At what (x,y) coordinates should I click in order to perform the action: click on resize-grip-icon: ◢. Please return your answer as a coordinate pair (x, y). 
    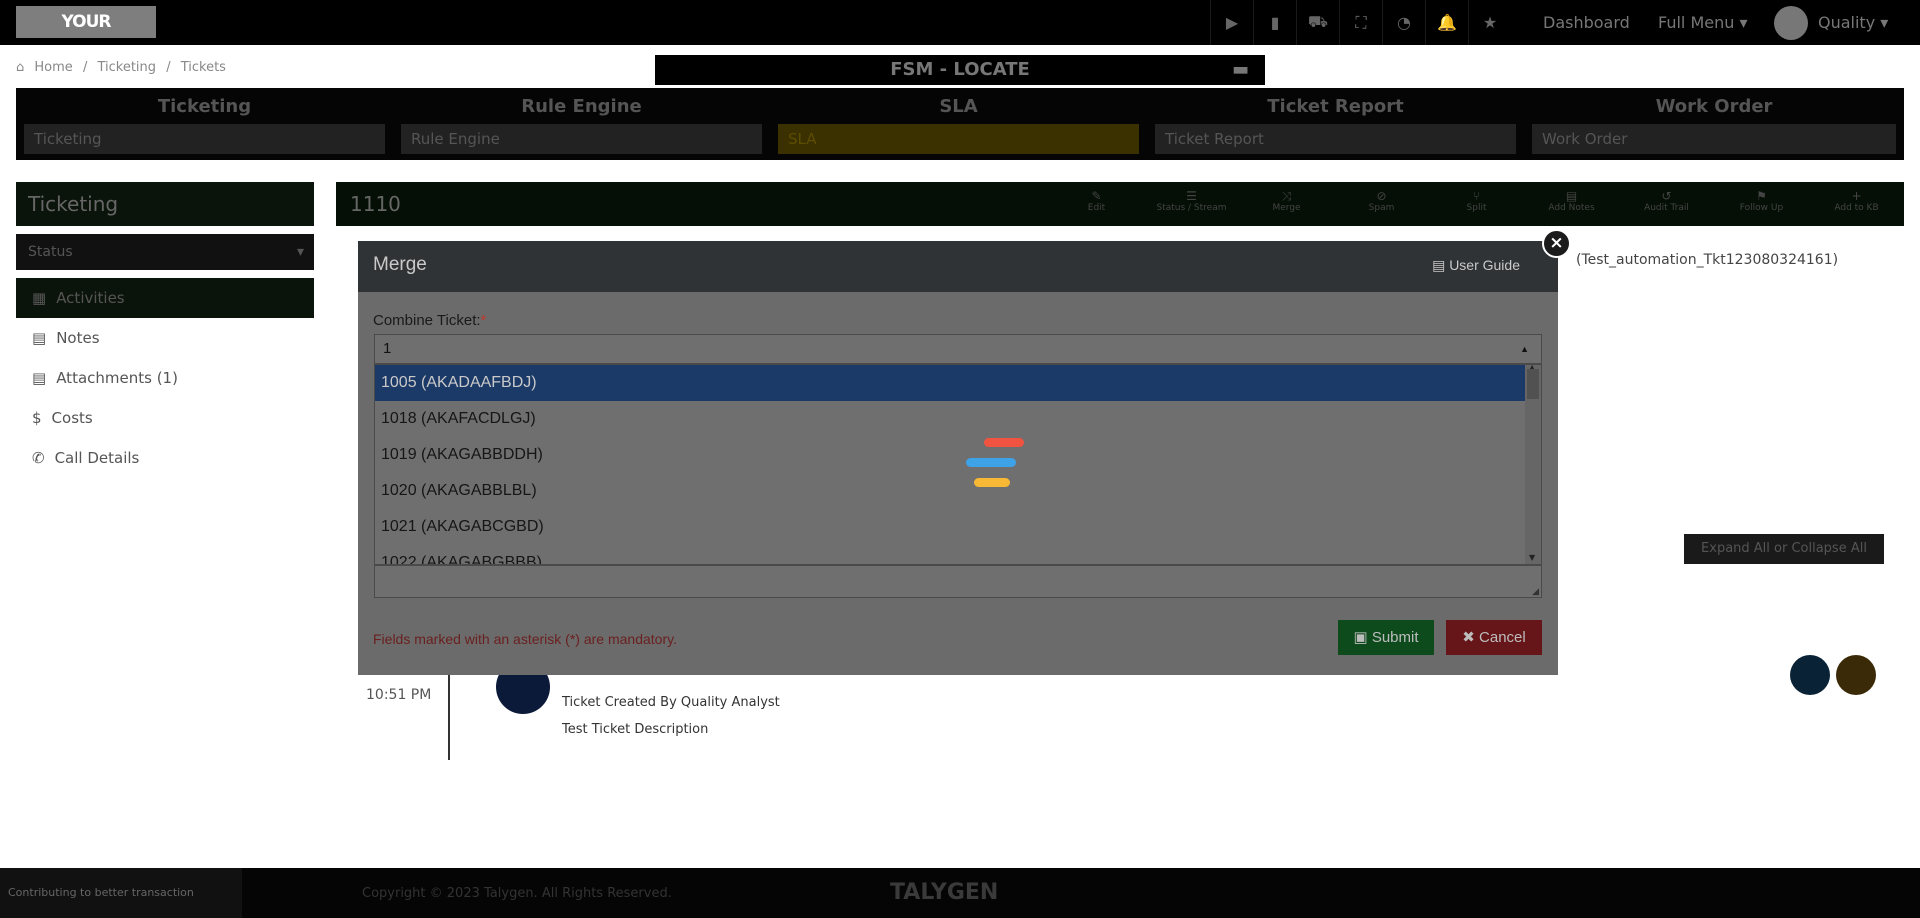
    Looking at the image, I should click on (1535, 592).